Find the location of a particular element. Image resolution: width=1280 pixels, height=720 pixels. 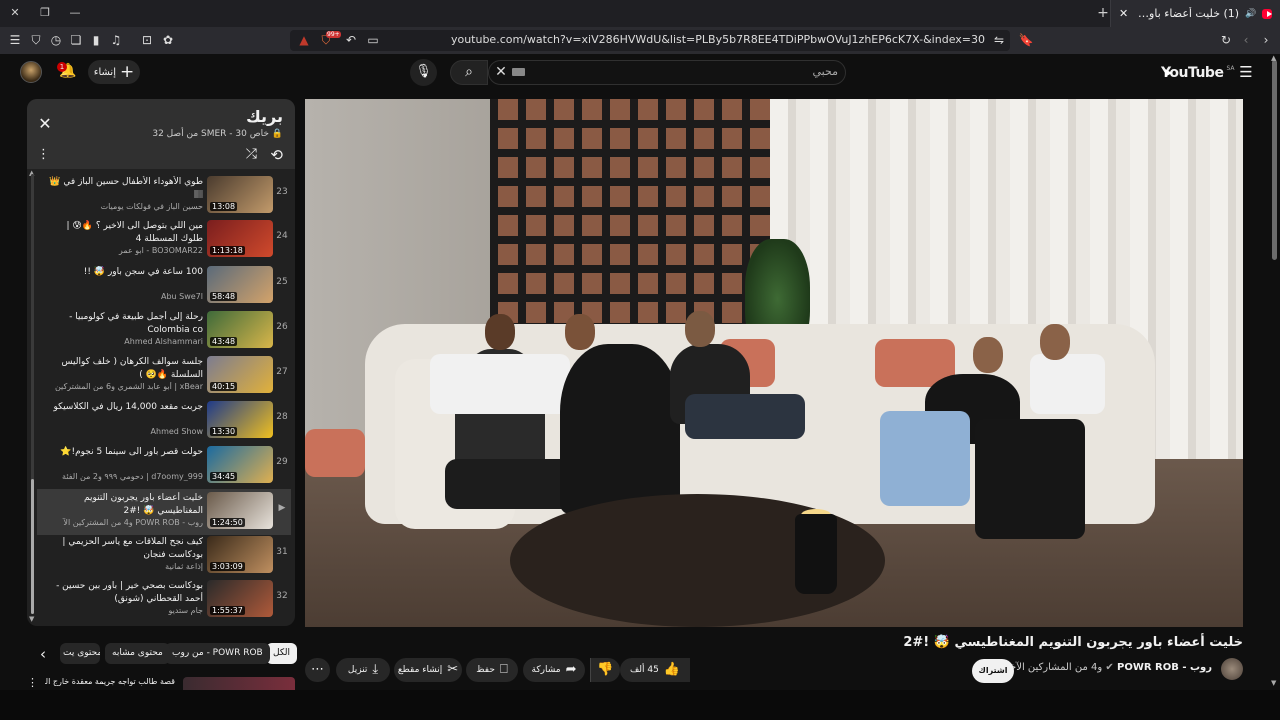

channel-info: روب - POWR ROB ✔ و4 من المشاركين الآخرين is located at coordinates (1103, 667).